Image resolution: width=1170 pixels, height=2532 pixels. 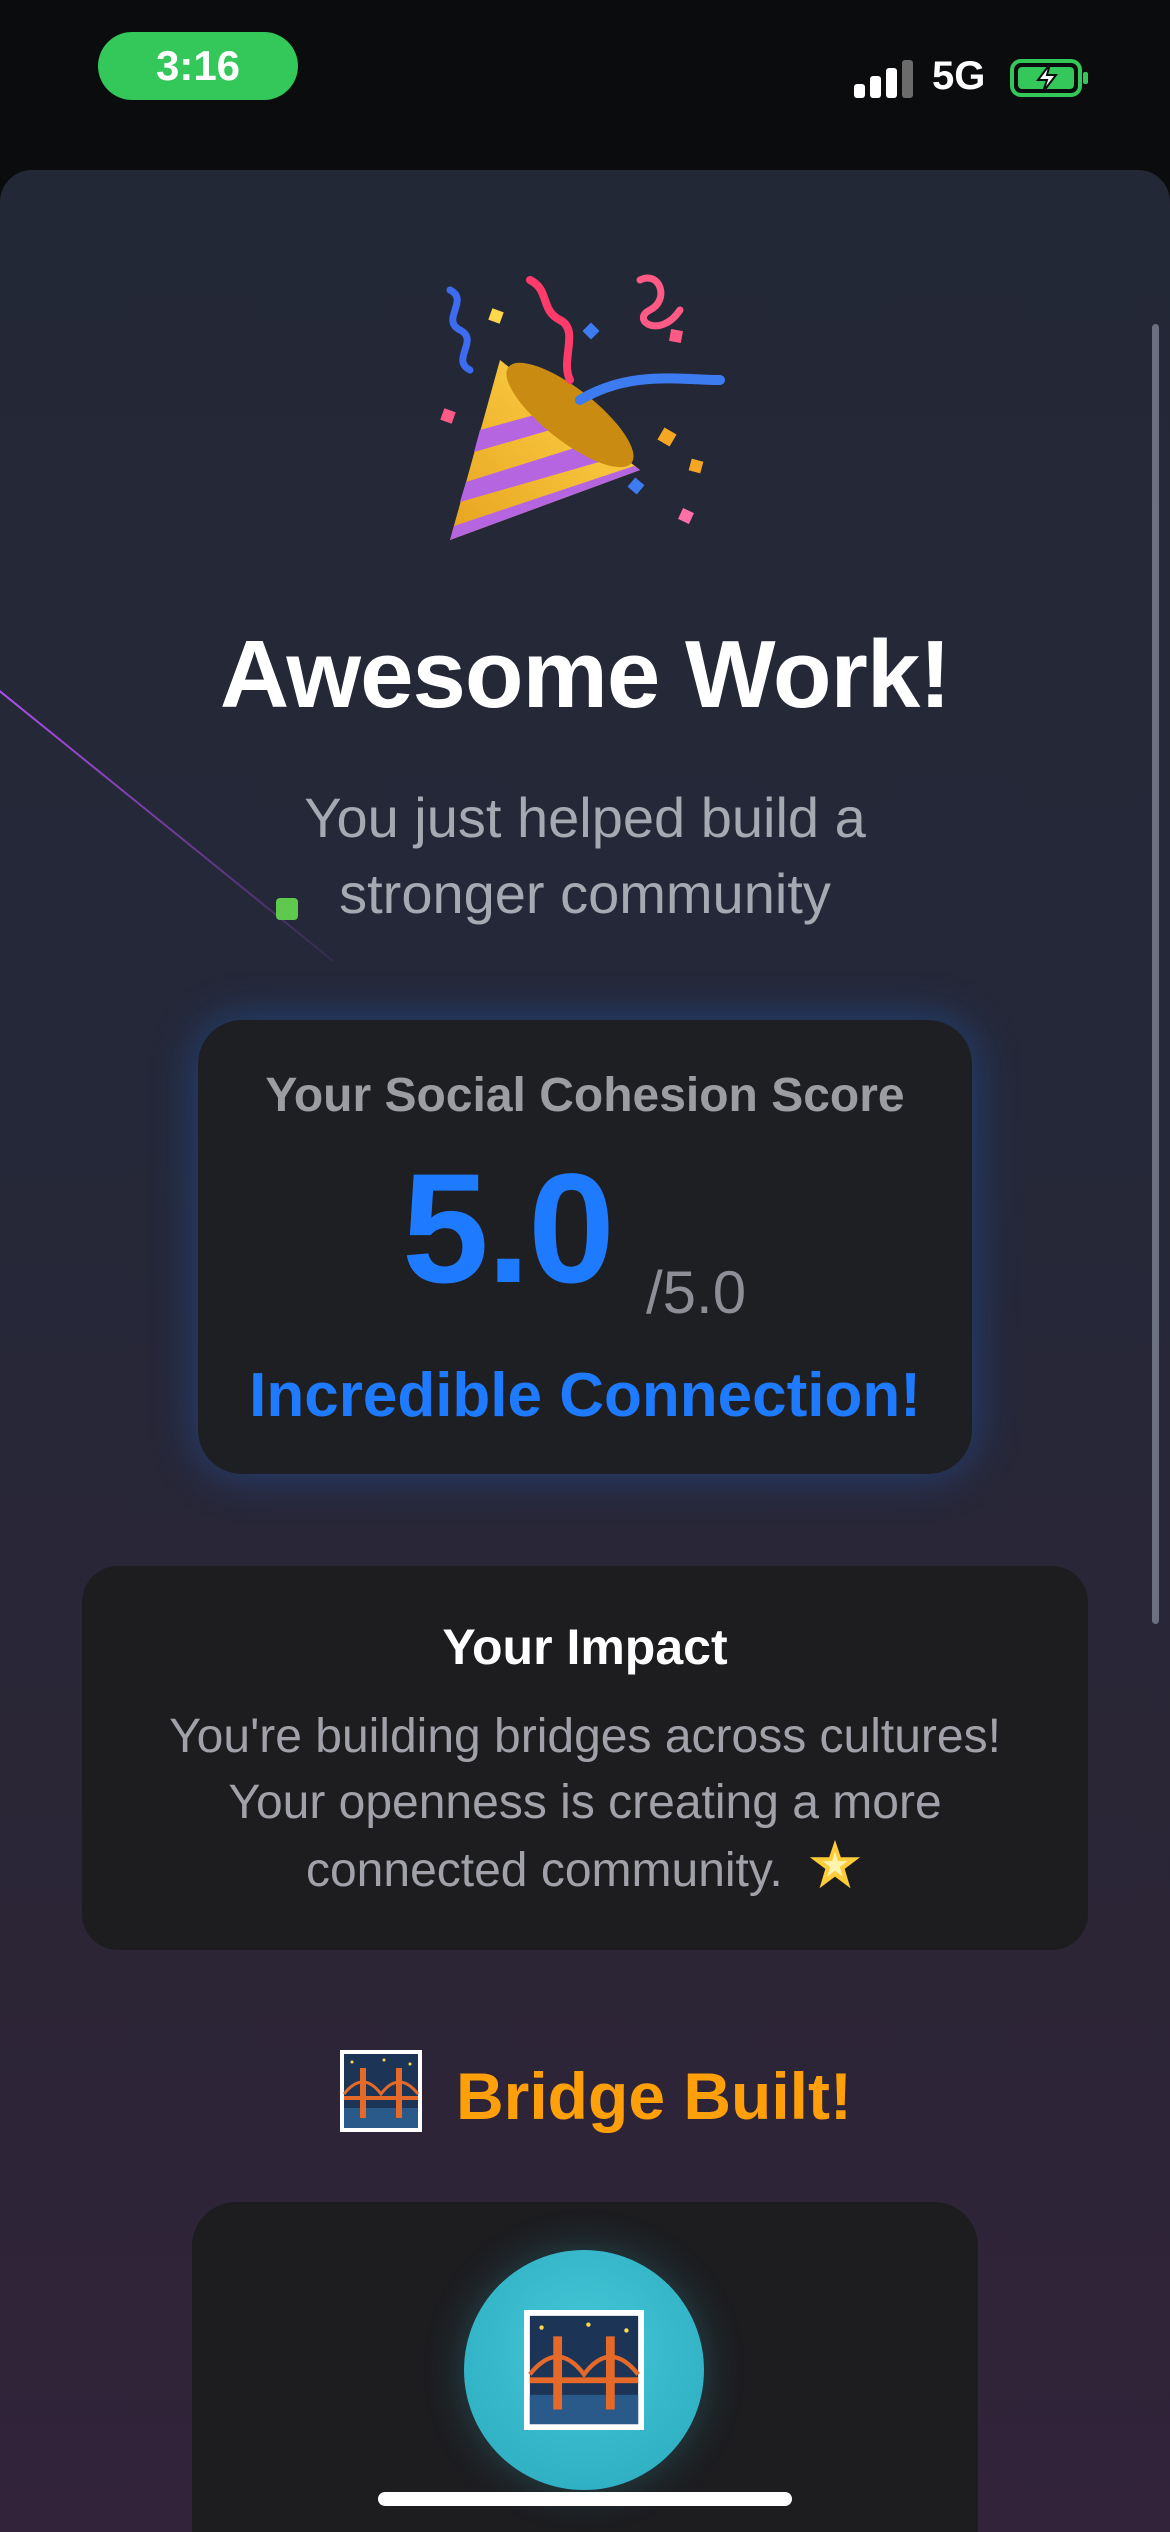 I want to click on score-max: /5.0, so click(x=696, y=1292).